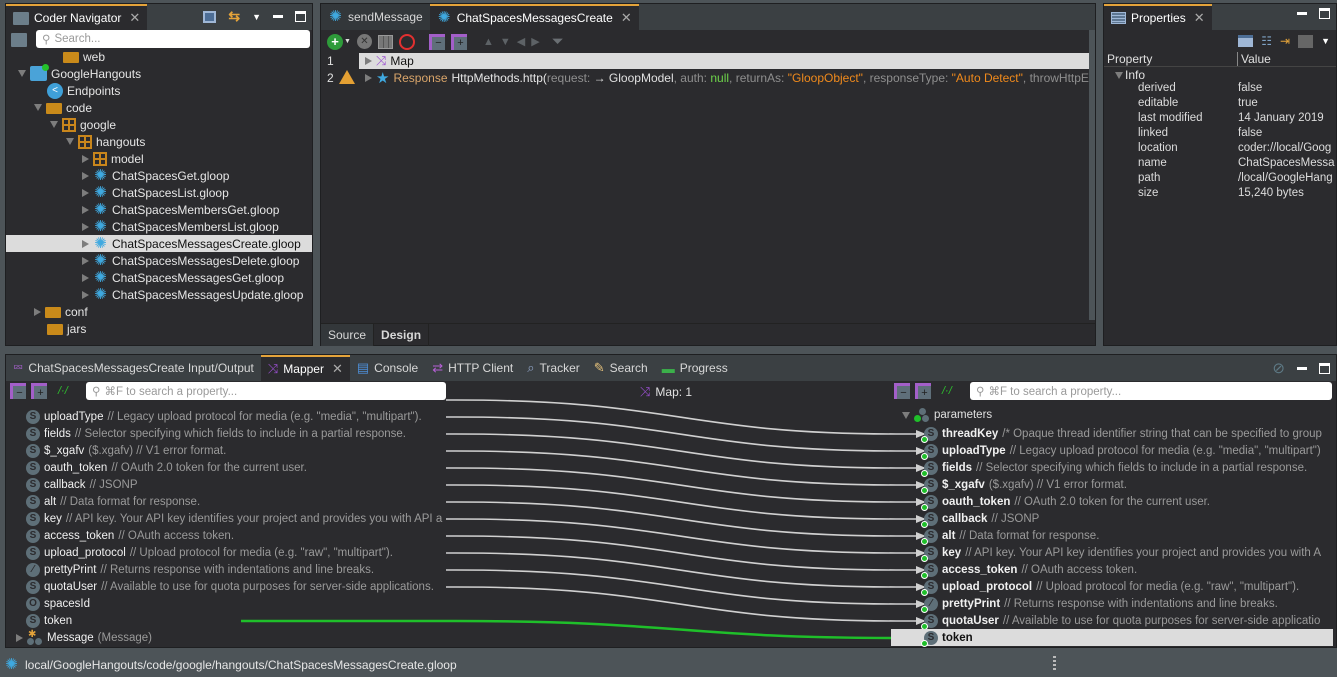  Describe the element at coordinates (159, 209) in the screenshot. I see `tree-item: ✺ ChatSpacesMembersGet.gloop` at that location.